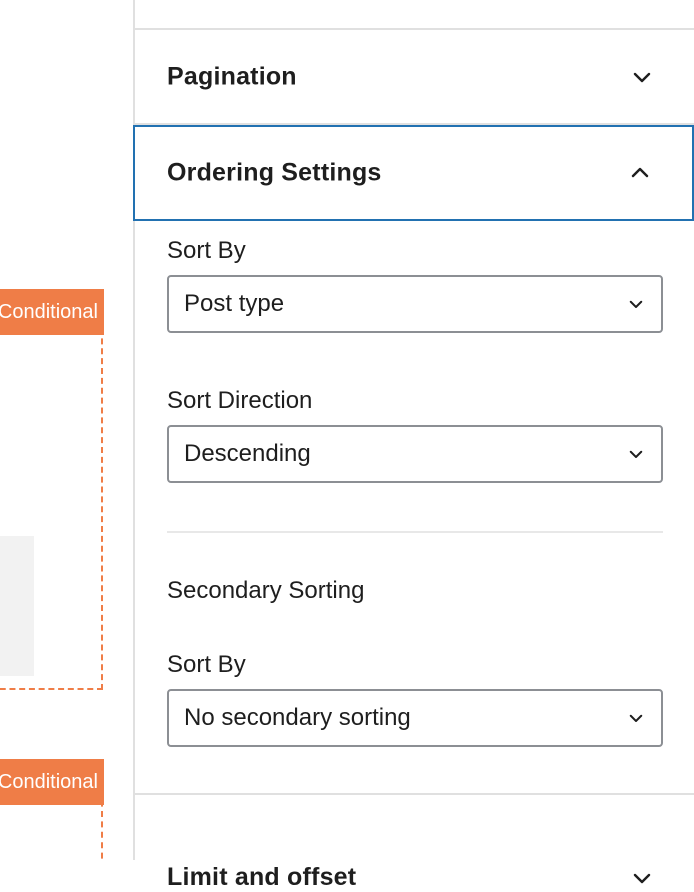 This screenshot has height=892, width=694. What do you see at coordinates (51, 809) in the screenshot?
I see `conditional-block-outline` at bounding box center [51, 809].